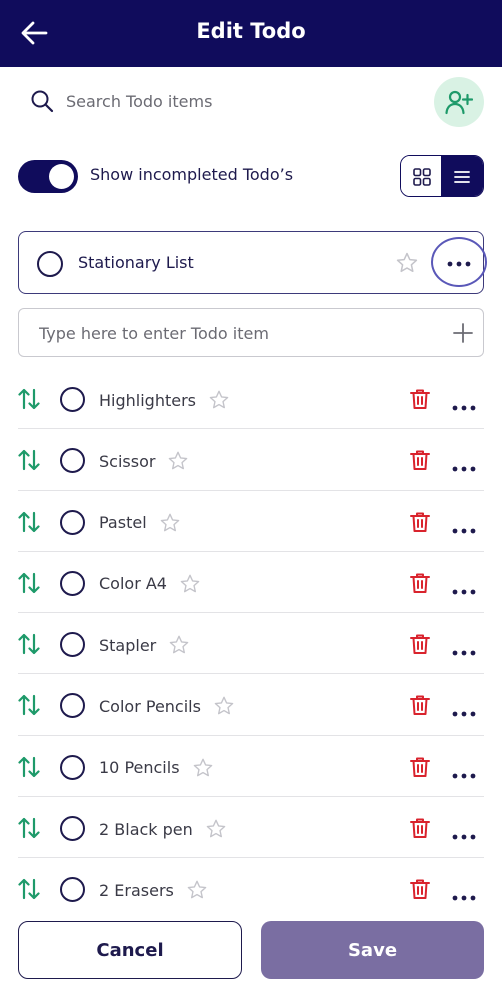 This screenshot has height=987, width=502. I want to click on todo-row: Color A4, so click(251, 583).